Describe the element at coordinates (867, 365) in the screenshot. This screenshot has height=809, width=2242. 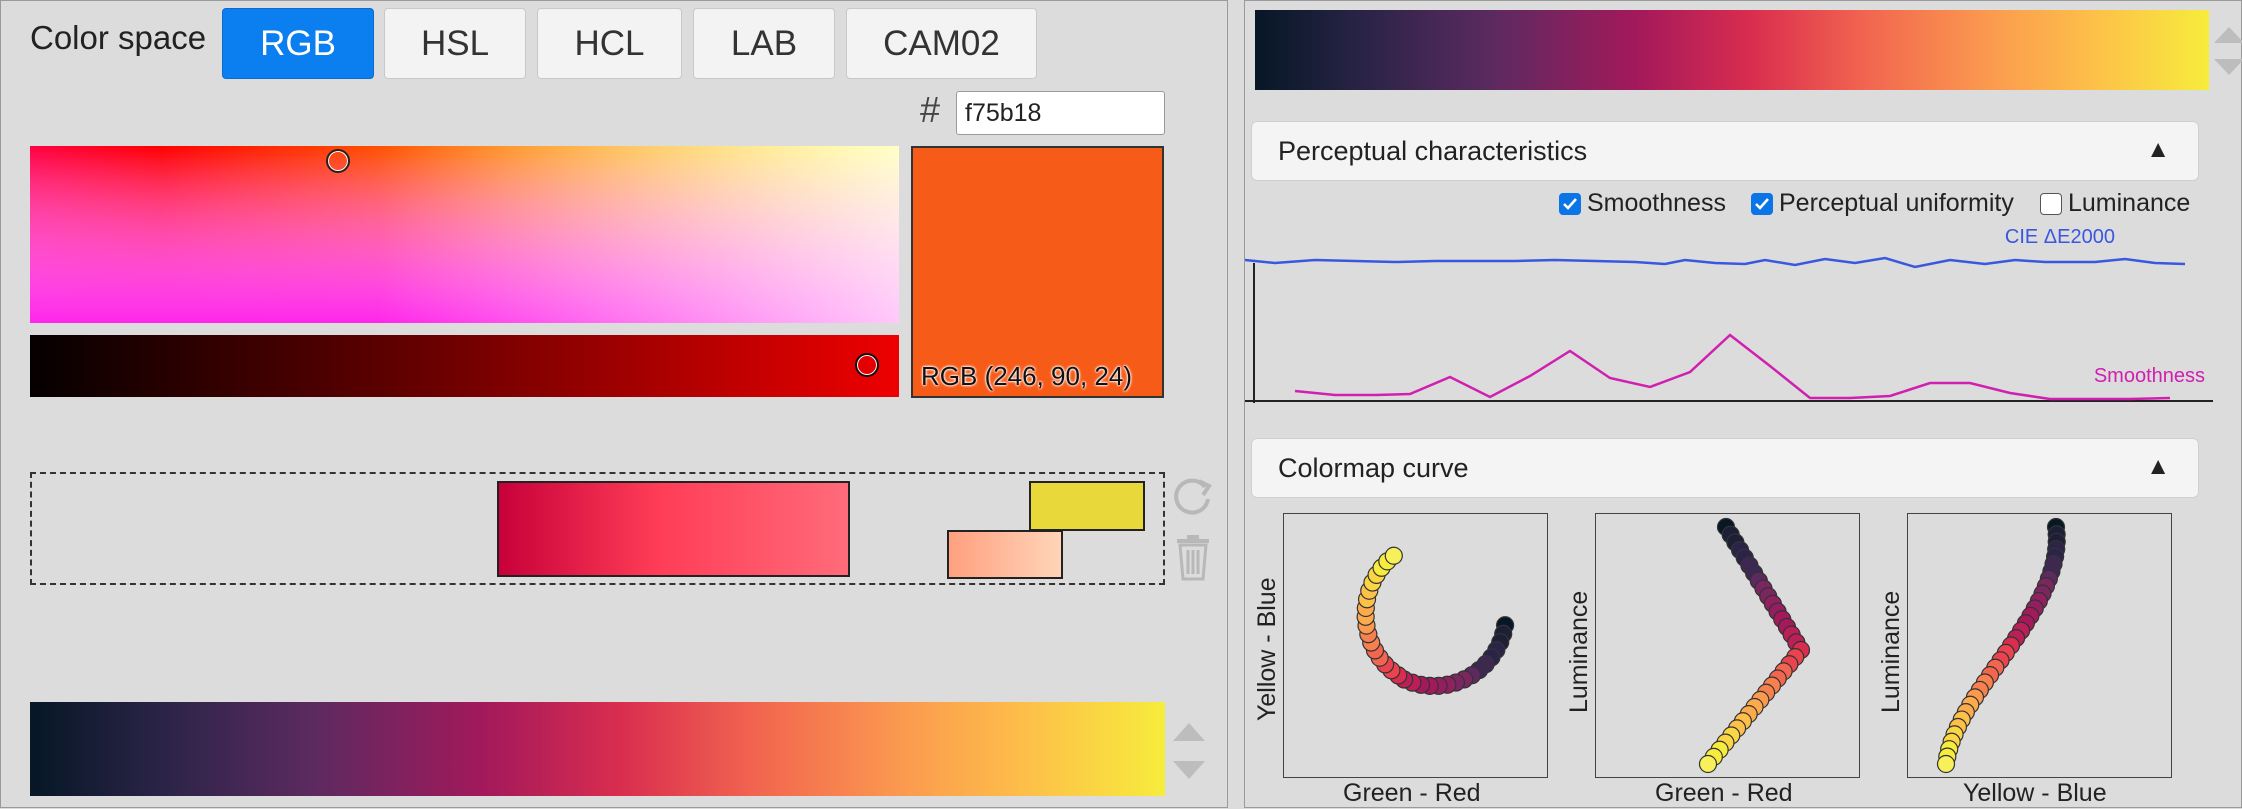
I see `brightness-slider-handle` at that location.